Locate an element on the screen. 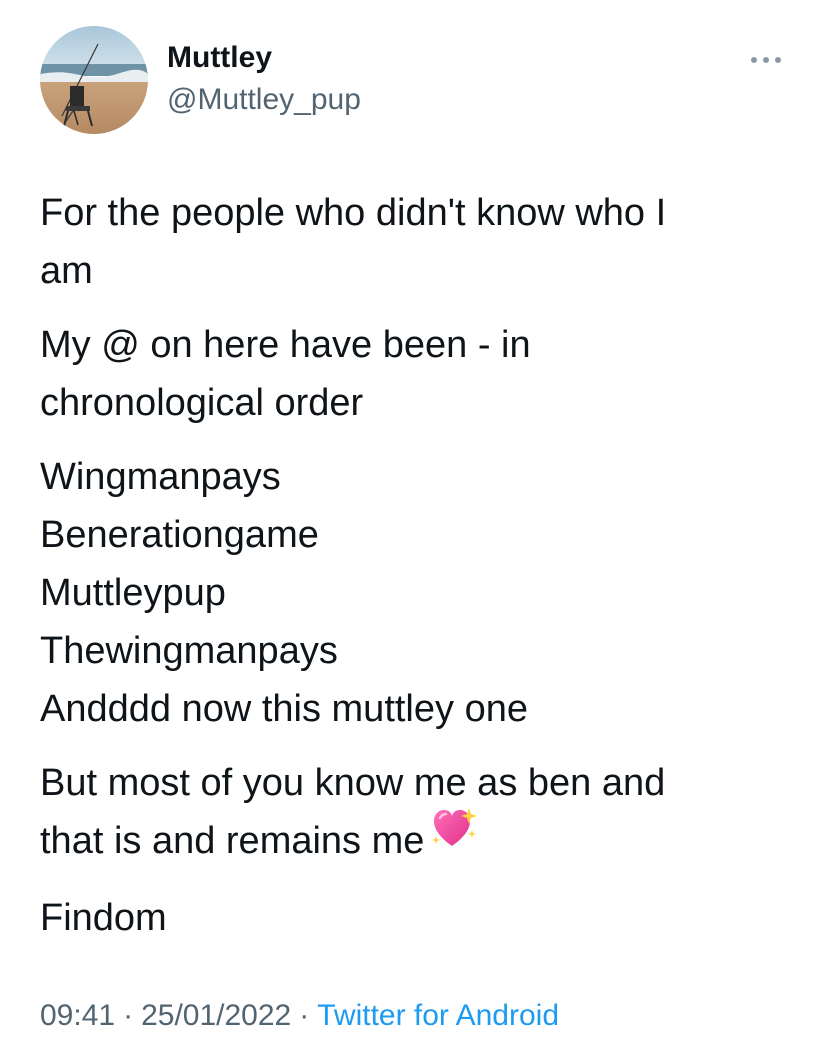 The image size is (828, 1061). tweet-paragraph: Findom is located at coordinates (420, 918).